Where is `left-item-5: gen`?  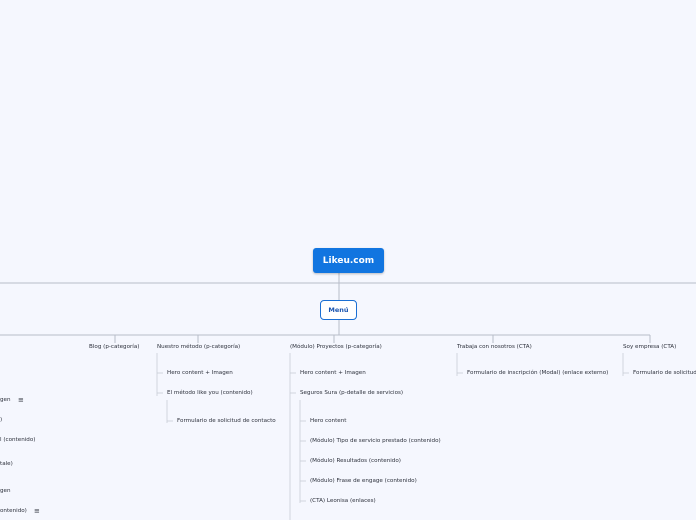 left-item-5: gen is located at coordinates (5, 491).